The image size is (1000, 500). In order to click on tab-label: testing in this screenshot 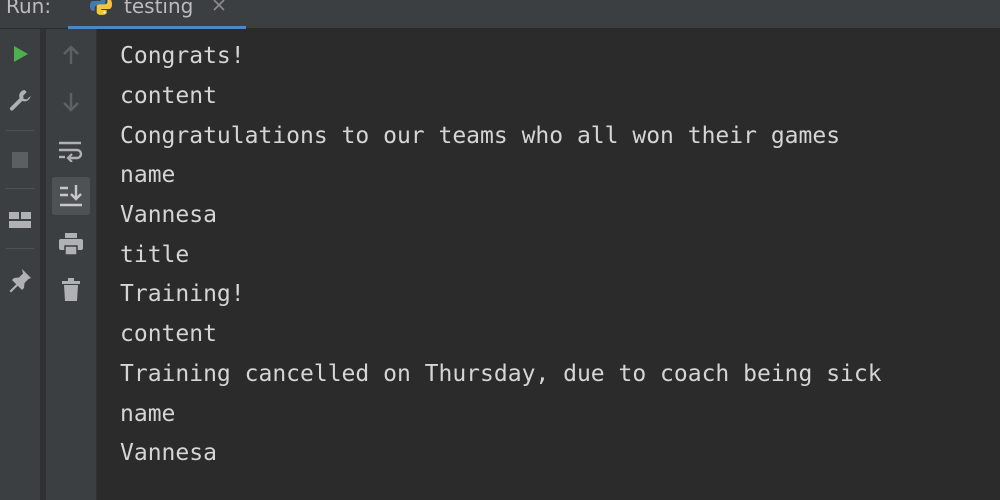, I will do `click(159, 9)`.